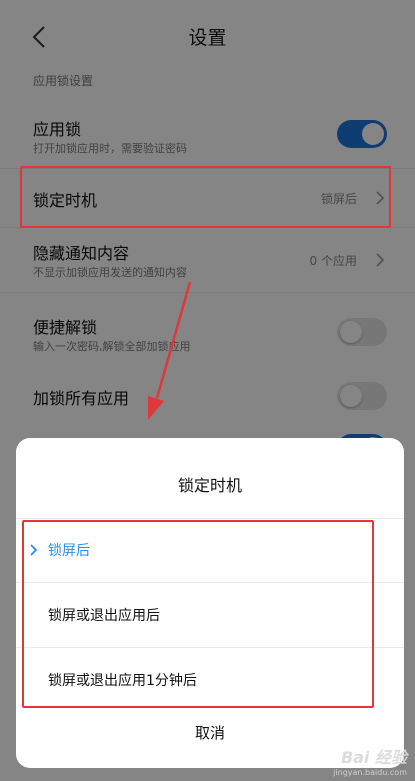 This screenshot has width=415, height=781. I want to click on sheet-title: 锁定时机, so click(209, 485).